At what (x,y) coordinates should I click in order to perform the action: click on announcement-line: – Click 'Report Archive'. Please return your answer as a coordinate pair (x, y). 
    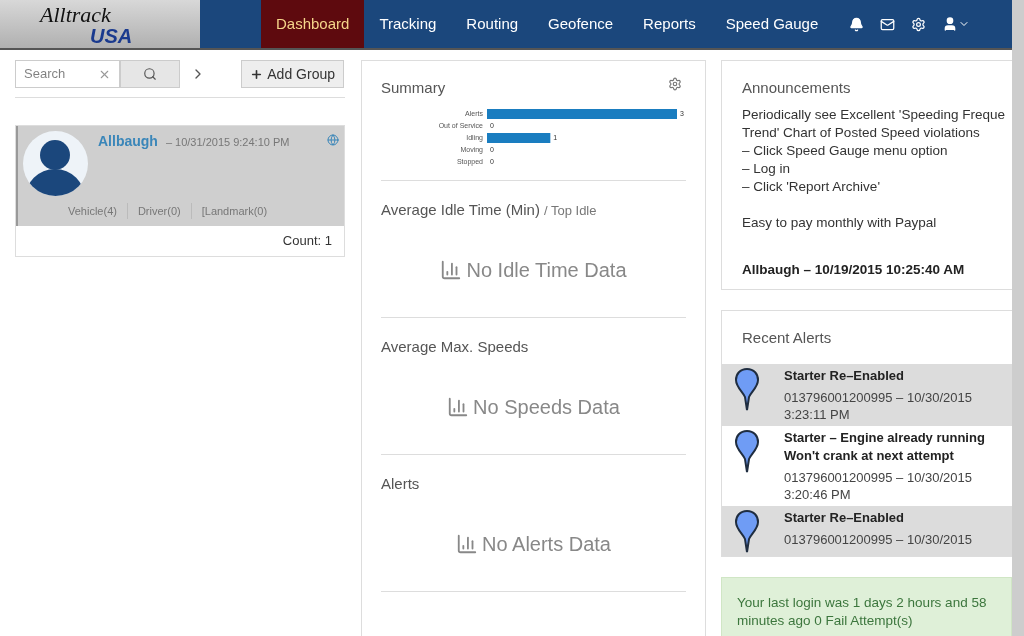
    Looking at the image, I should click on (811, 186).